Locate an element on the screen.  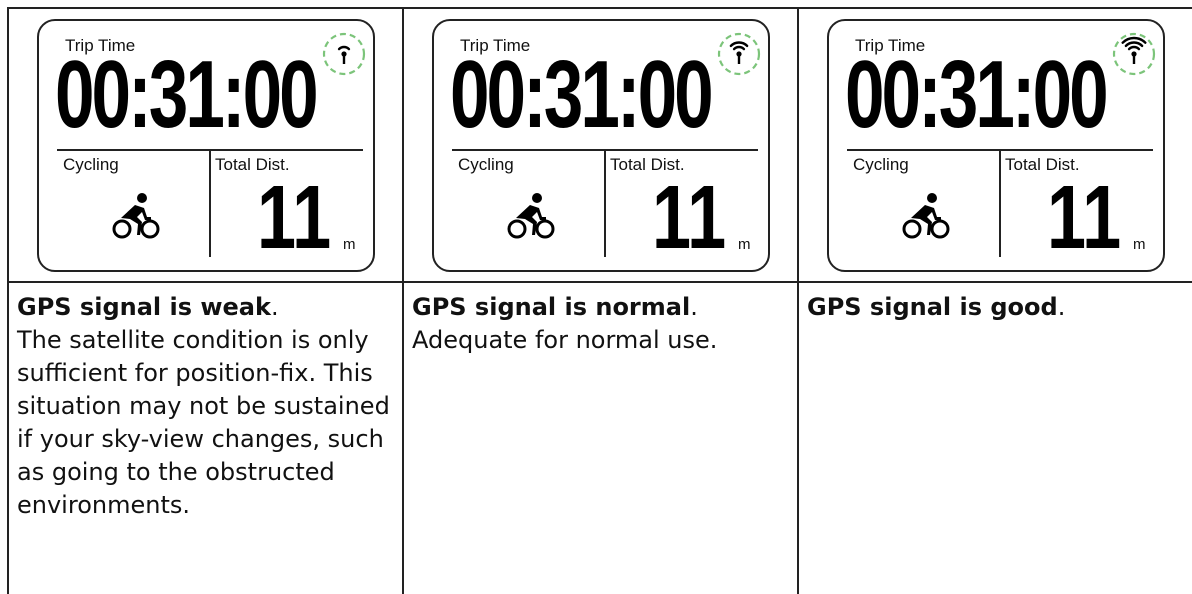
description-title: GPS signal is good is located at coordinates (932, 307).